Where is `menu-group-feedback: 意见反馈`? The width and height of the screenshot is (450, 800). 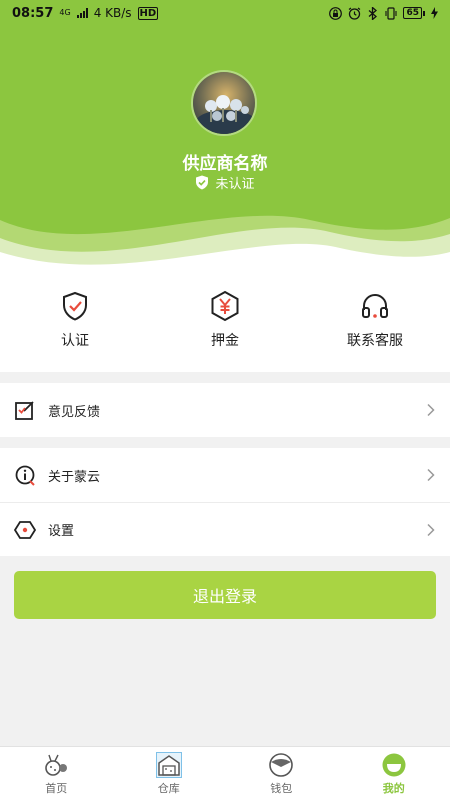
menu-group-feedback: 意见反馈 is located at coordinates (225, 410).